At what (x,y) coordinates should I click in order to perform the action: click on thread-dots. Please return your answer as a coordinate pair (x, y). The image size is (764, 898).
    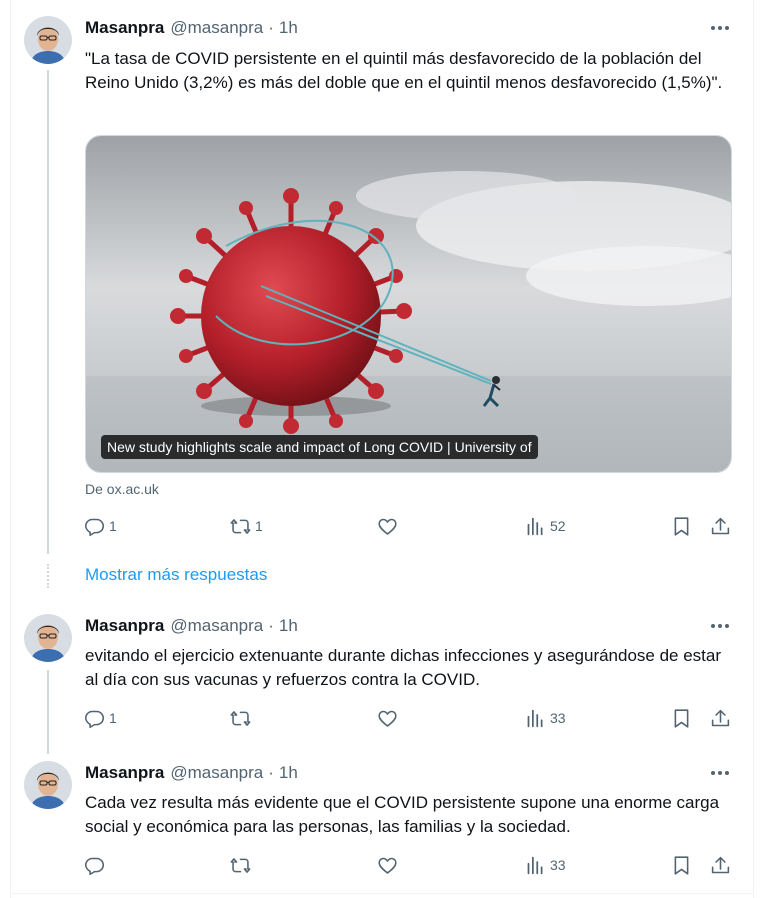
    Looking at the image, I should click on (48, 576).